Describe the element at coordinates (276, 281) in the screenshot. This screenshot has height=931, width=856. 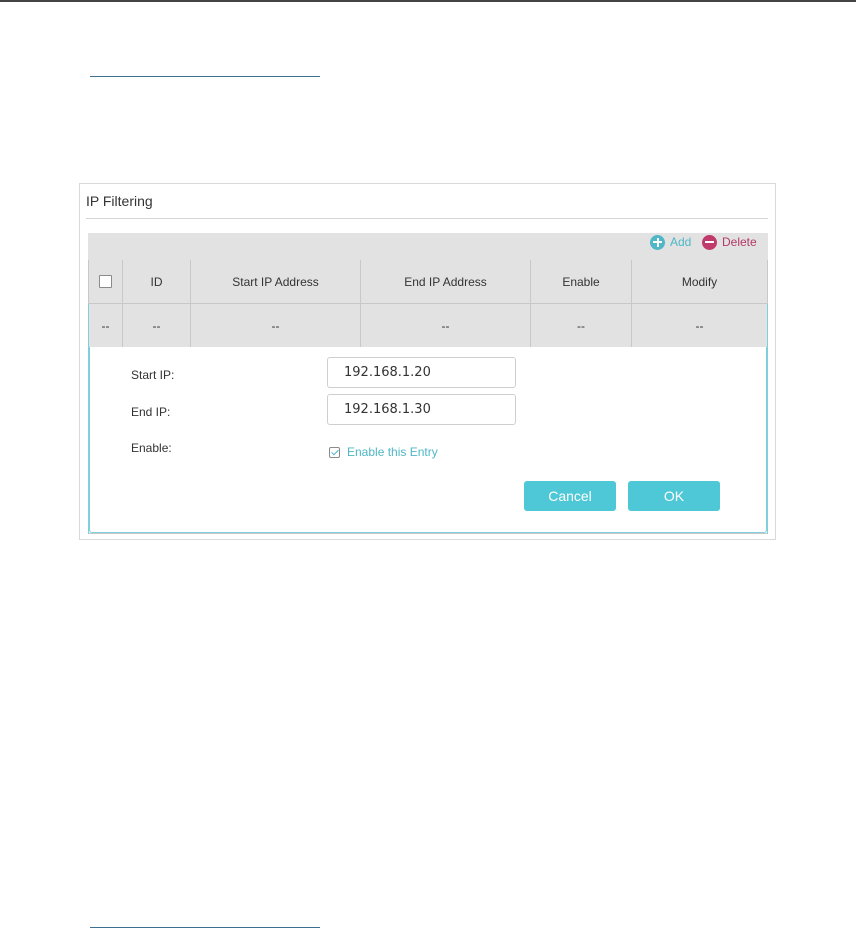
I see `column-header-start-ip: Start IP Address` at that location.